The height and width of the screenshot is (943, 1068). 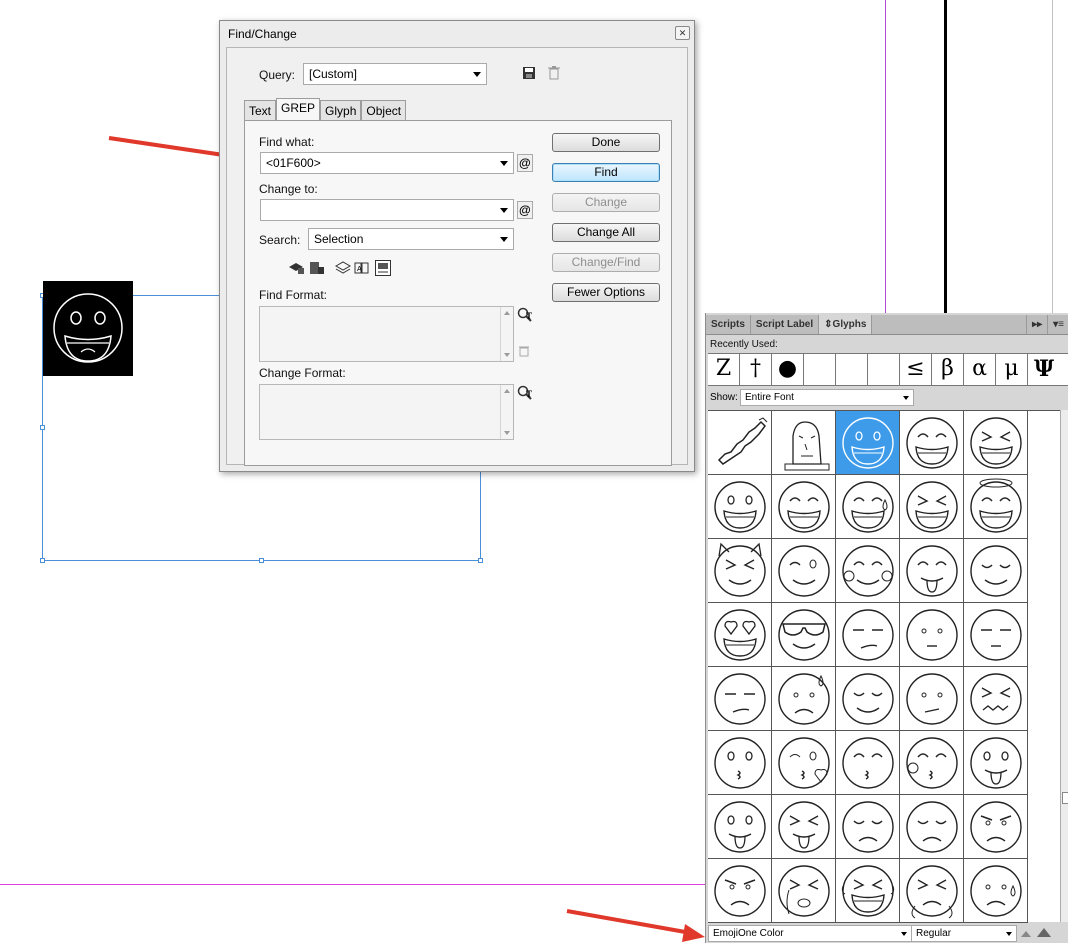 What do you see at coordinates (260, 110) in the screenshot?
I see `tab-text: Text` at bounding box center [260, 110].